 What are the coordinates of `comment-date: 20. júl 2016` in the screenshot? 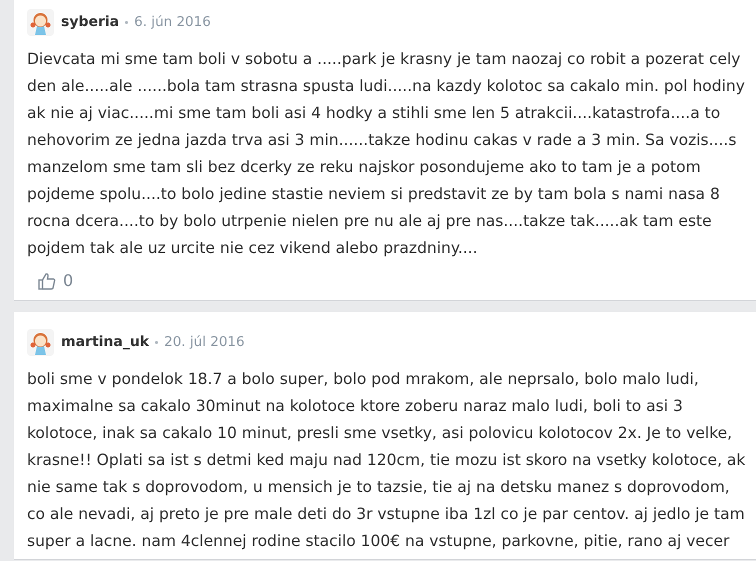 It's located at (204, 342).